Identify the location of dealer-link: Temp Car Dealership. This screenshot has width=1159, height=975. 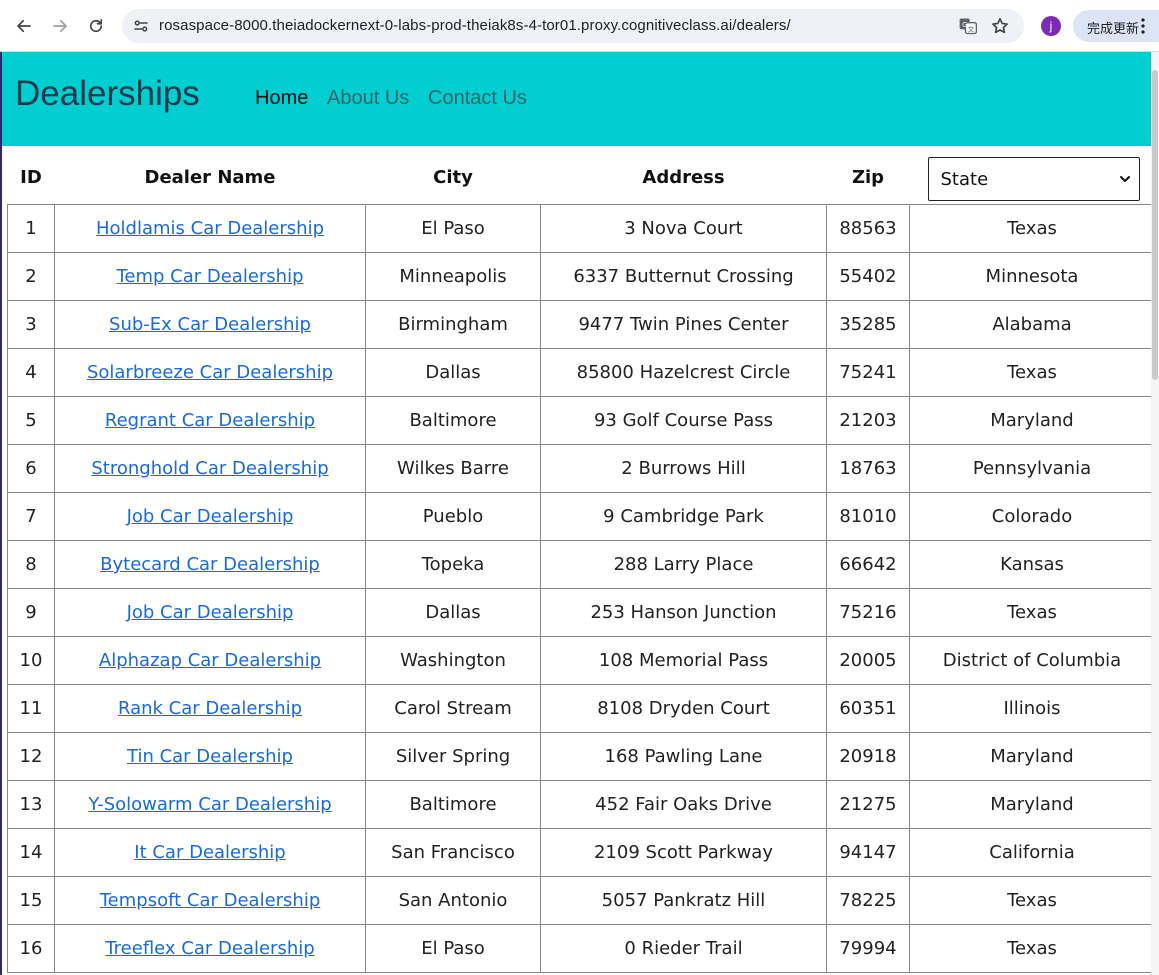
(209, 276).